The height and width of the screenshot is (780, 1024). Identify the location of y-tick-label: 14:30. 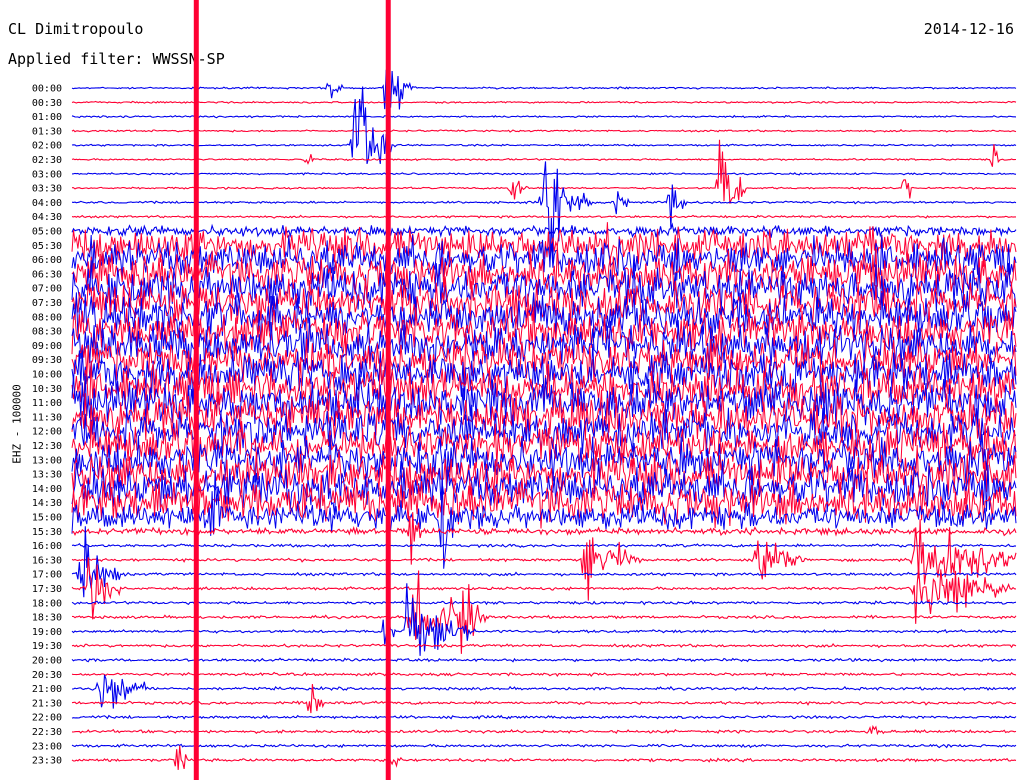
(47, 503).